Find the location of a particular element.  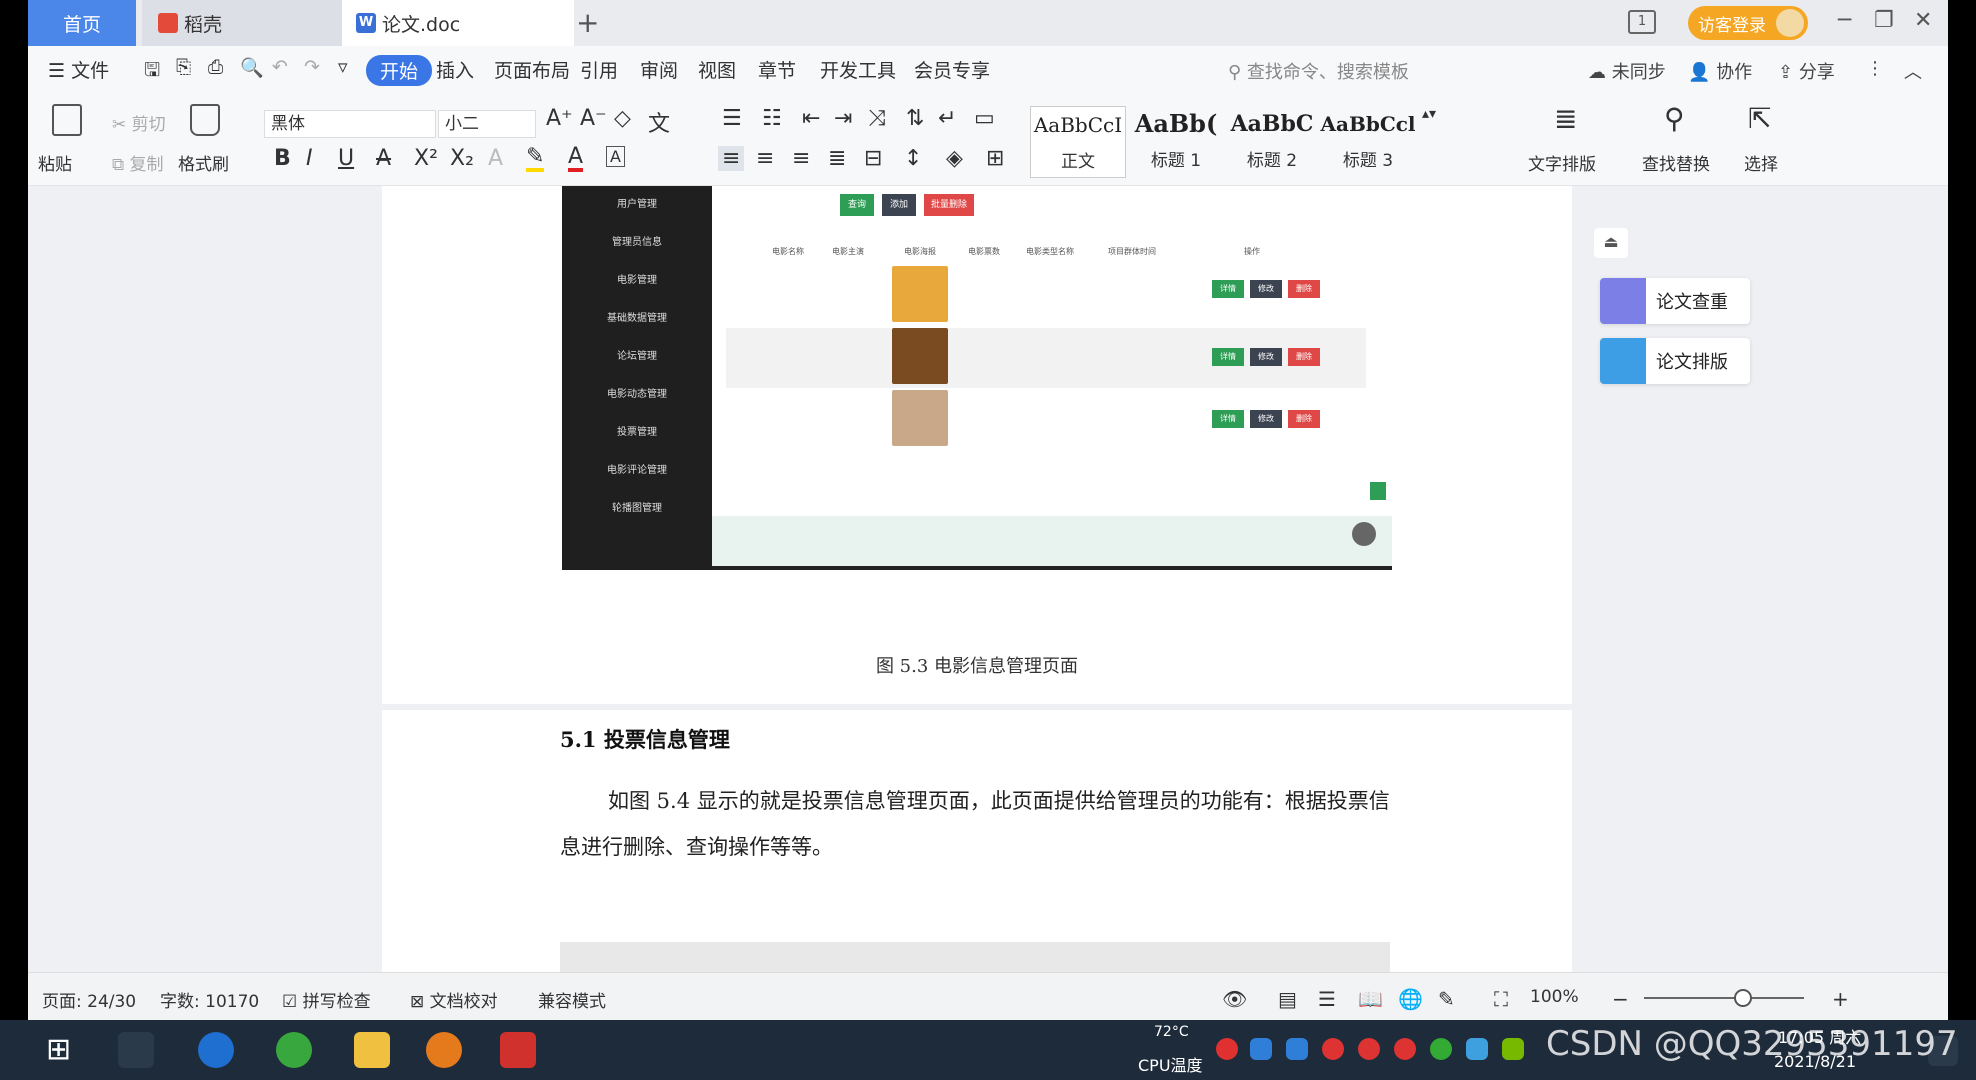

menu-devtools: 开发工具 is located at coordinates (858, 69).